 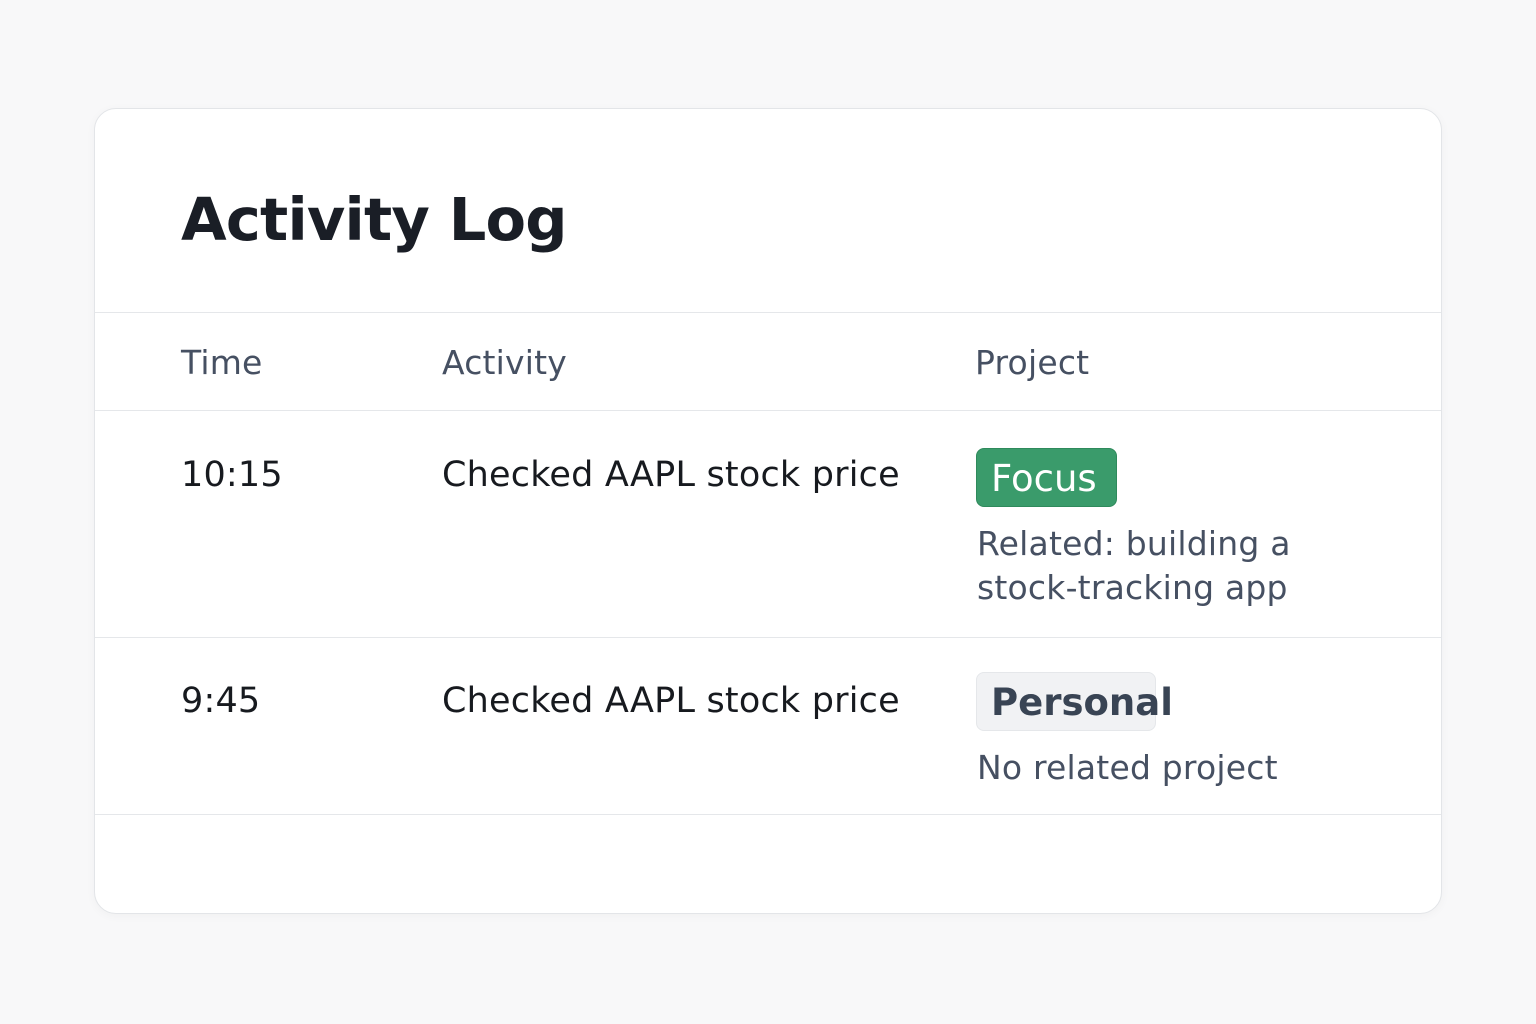 What do you see at coordinates (1074, 701) in the screenshot?
I see `project-tag-personal: Personal` at bounding box center [1074, 701].